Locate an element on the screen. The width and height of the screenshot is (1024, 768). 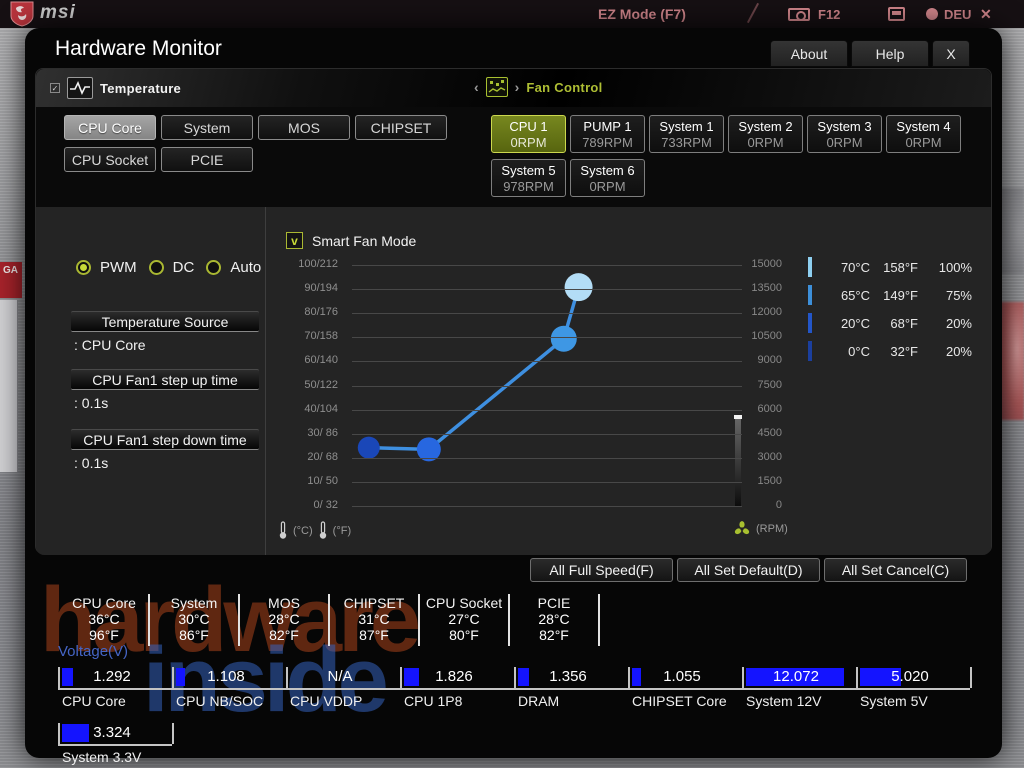
temp-readout-celsius: 28°C is located at coordinates (554, 619).